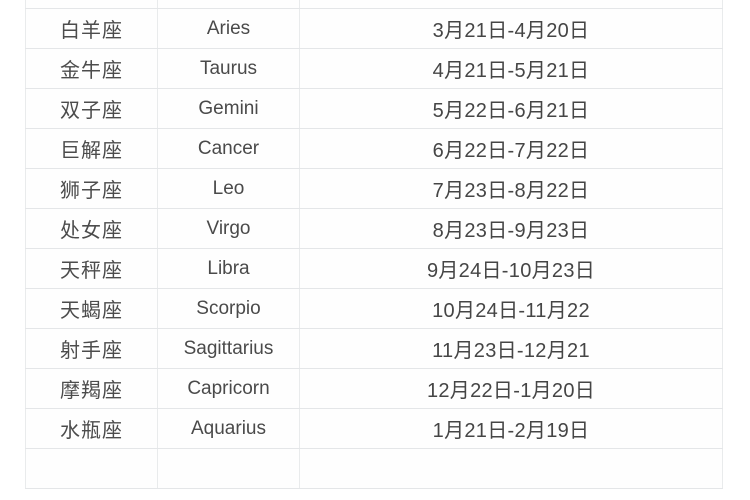 The height and width of the screenshot is (500, 750). I want to click on table-row: 双子座 Gemini 5月22日-6月21日, so click(374, 108).